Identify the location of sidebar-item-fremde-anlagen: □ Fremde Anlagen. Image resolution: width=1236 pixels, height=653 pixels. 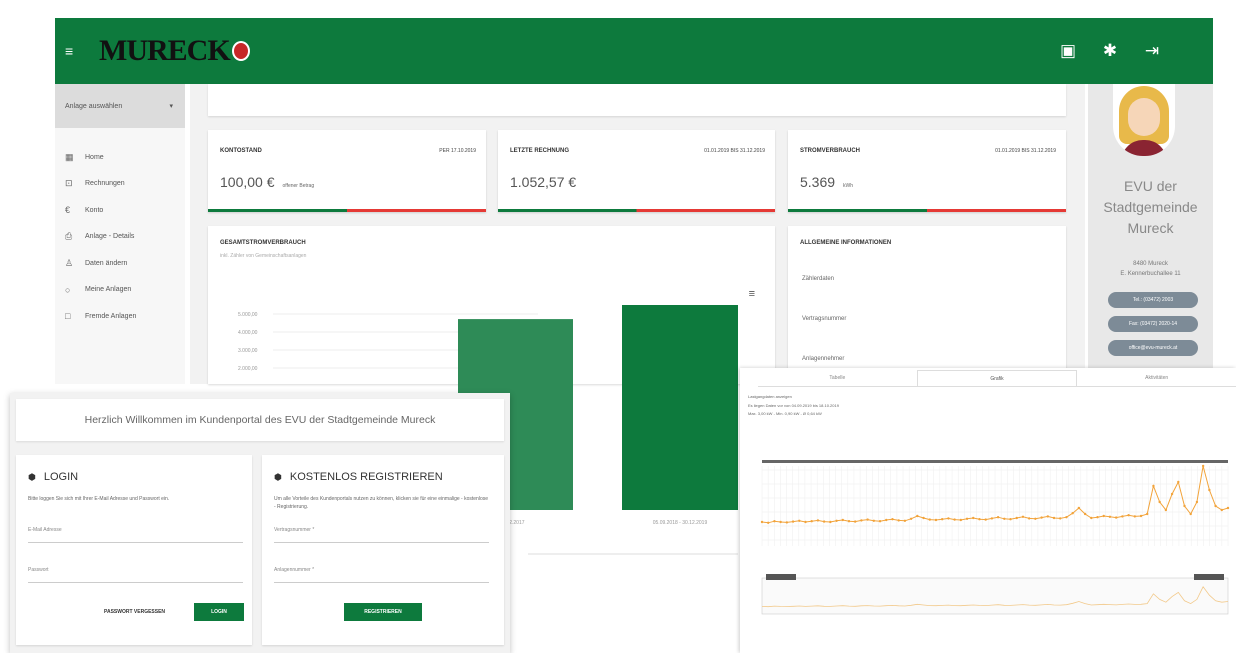
(120, 316).